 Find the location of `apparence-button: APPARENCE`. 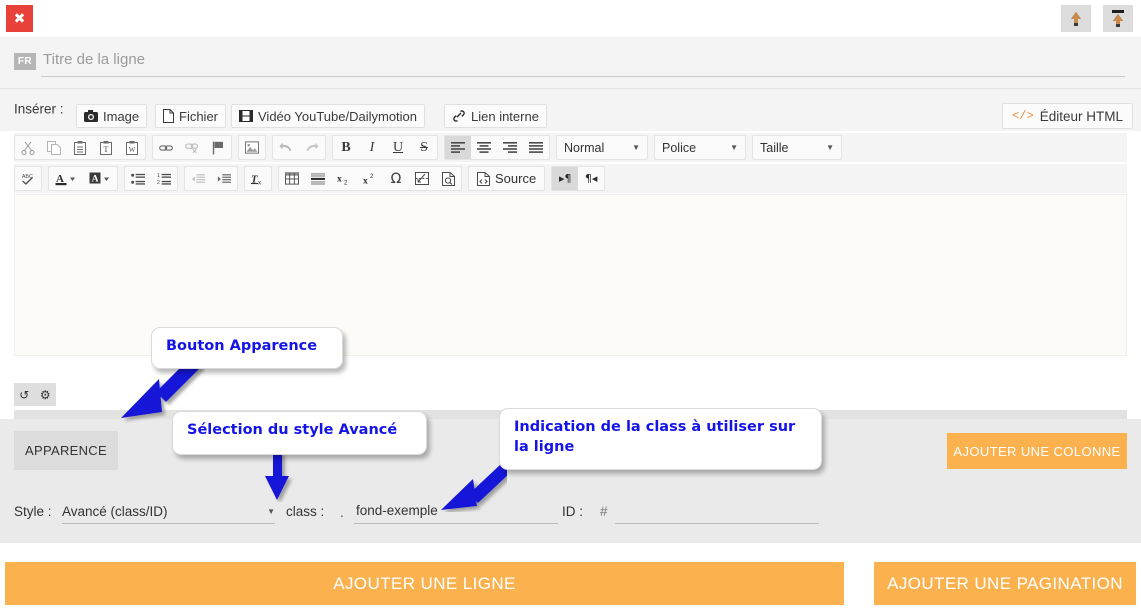

apparence-button: APPARENCE is located at coordinates (66, 450).